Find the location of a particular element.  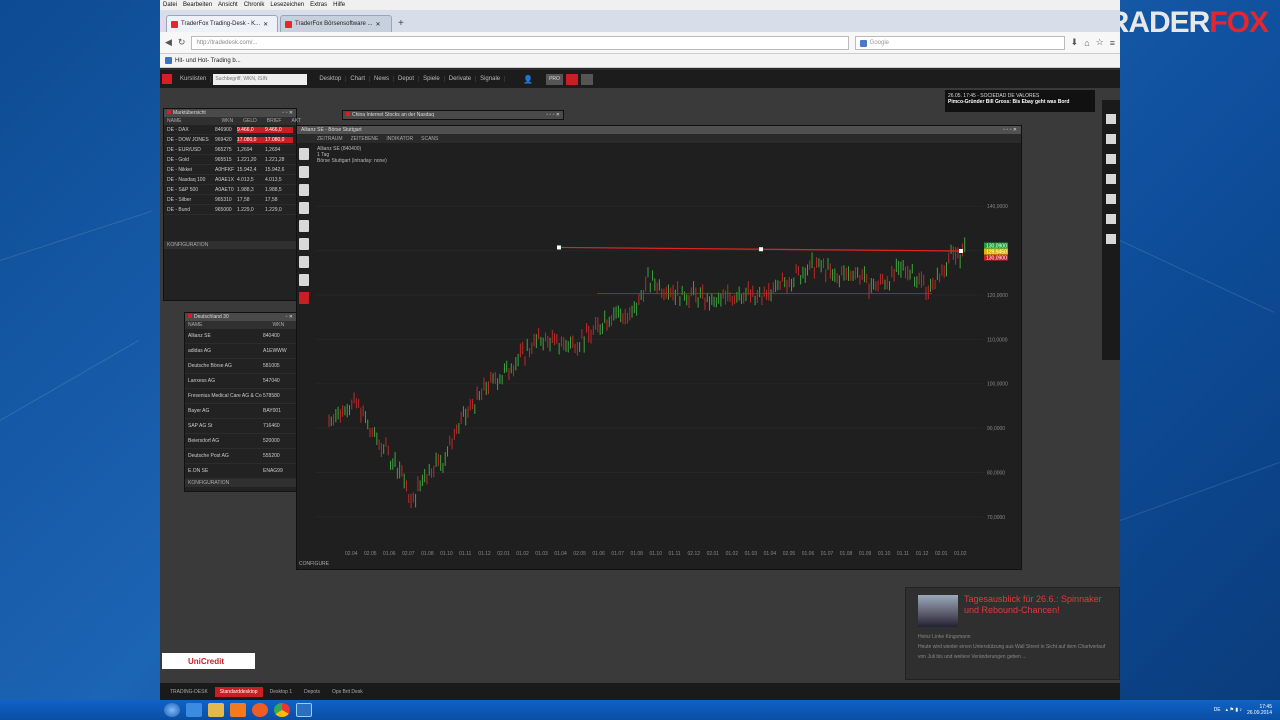

back-icon: ◀ is located at coordinates (168, 42).